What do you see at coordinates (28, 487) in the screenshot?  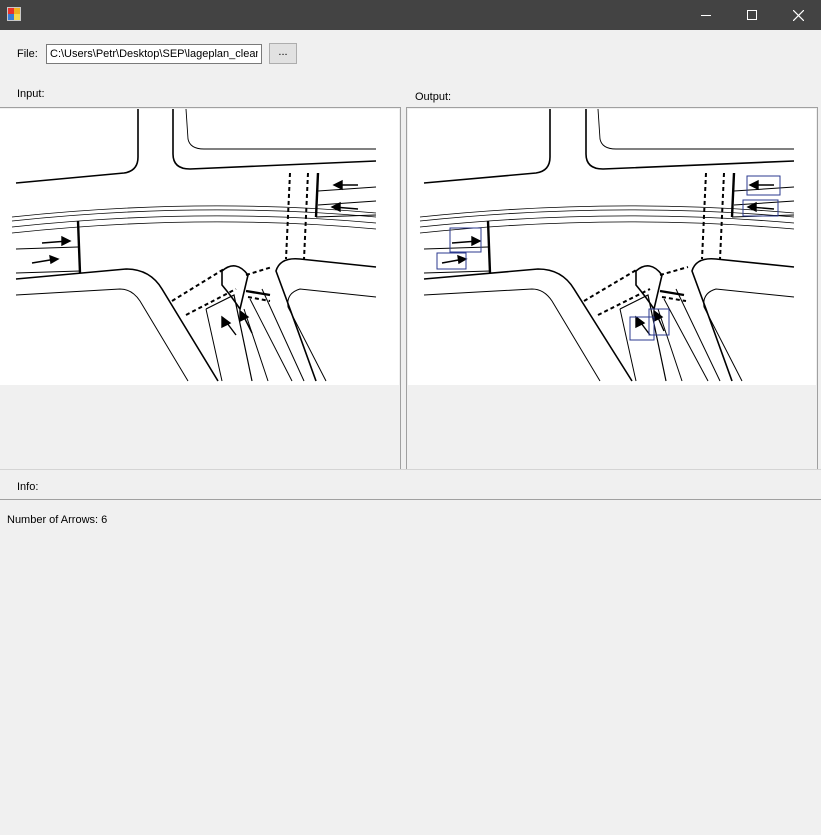 I see `info-label: Info:` at bounding box center [28, 487].